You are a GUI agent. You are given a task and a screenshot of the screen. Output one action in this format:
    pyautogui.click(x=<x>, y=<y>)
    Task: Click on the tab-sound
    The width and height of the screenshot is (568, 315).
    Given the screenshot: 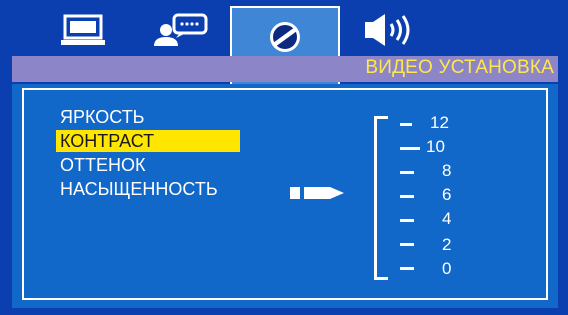 What is the action you would take?
    pyautogui.click(x=393, y=32)
    